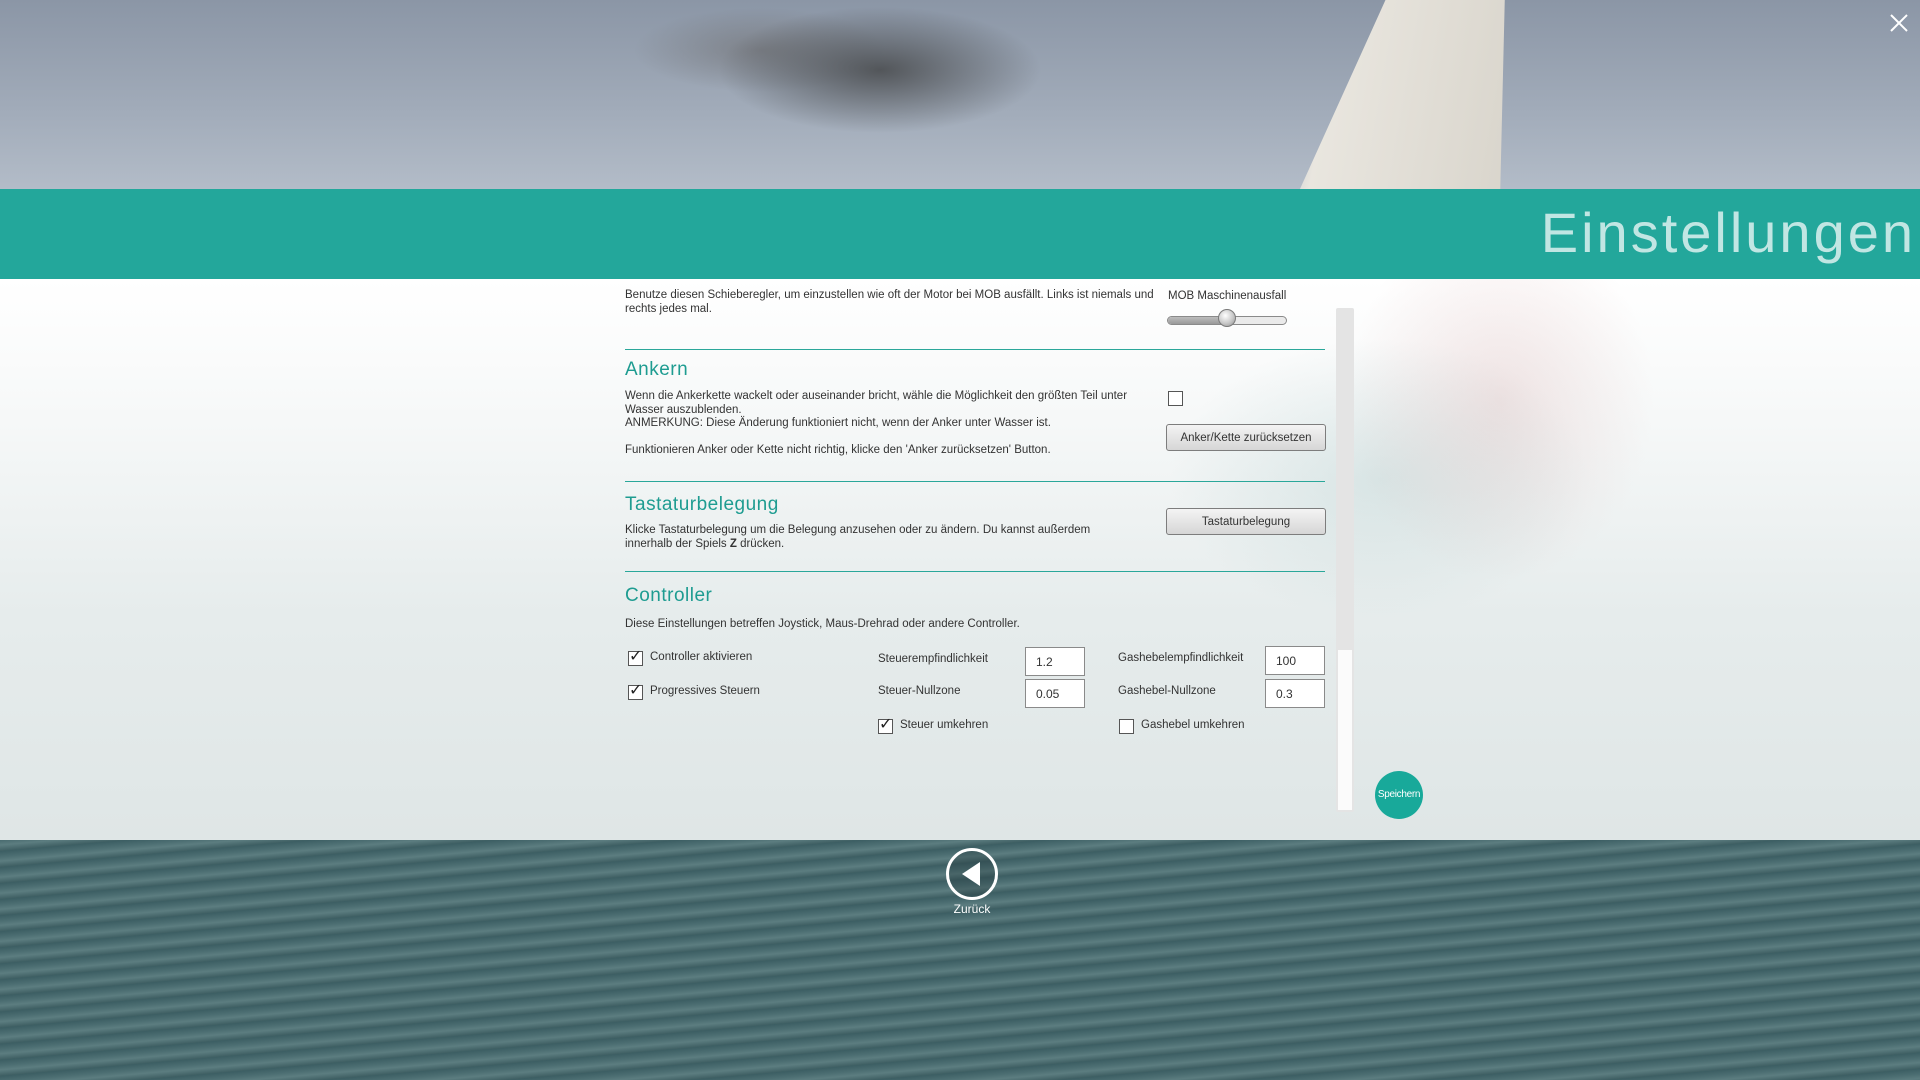 The height and width of the screenshot is (1080, 1920). Describe the element at coordinates (972, 909) in the screenshot. I see `back-label: Zurück` at that location.